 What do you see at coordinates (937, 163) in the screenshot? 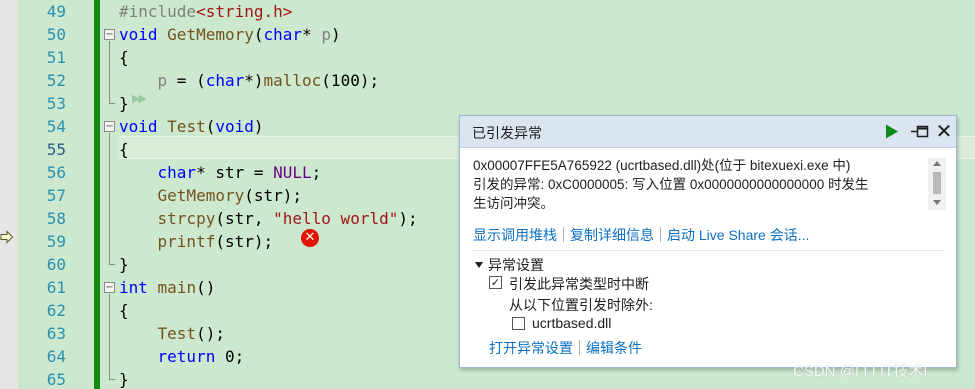
I see `scroll-up-icon` at bounding box center [937, 163].